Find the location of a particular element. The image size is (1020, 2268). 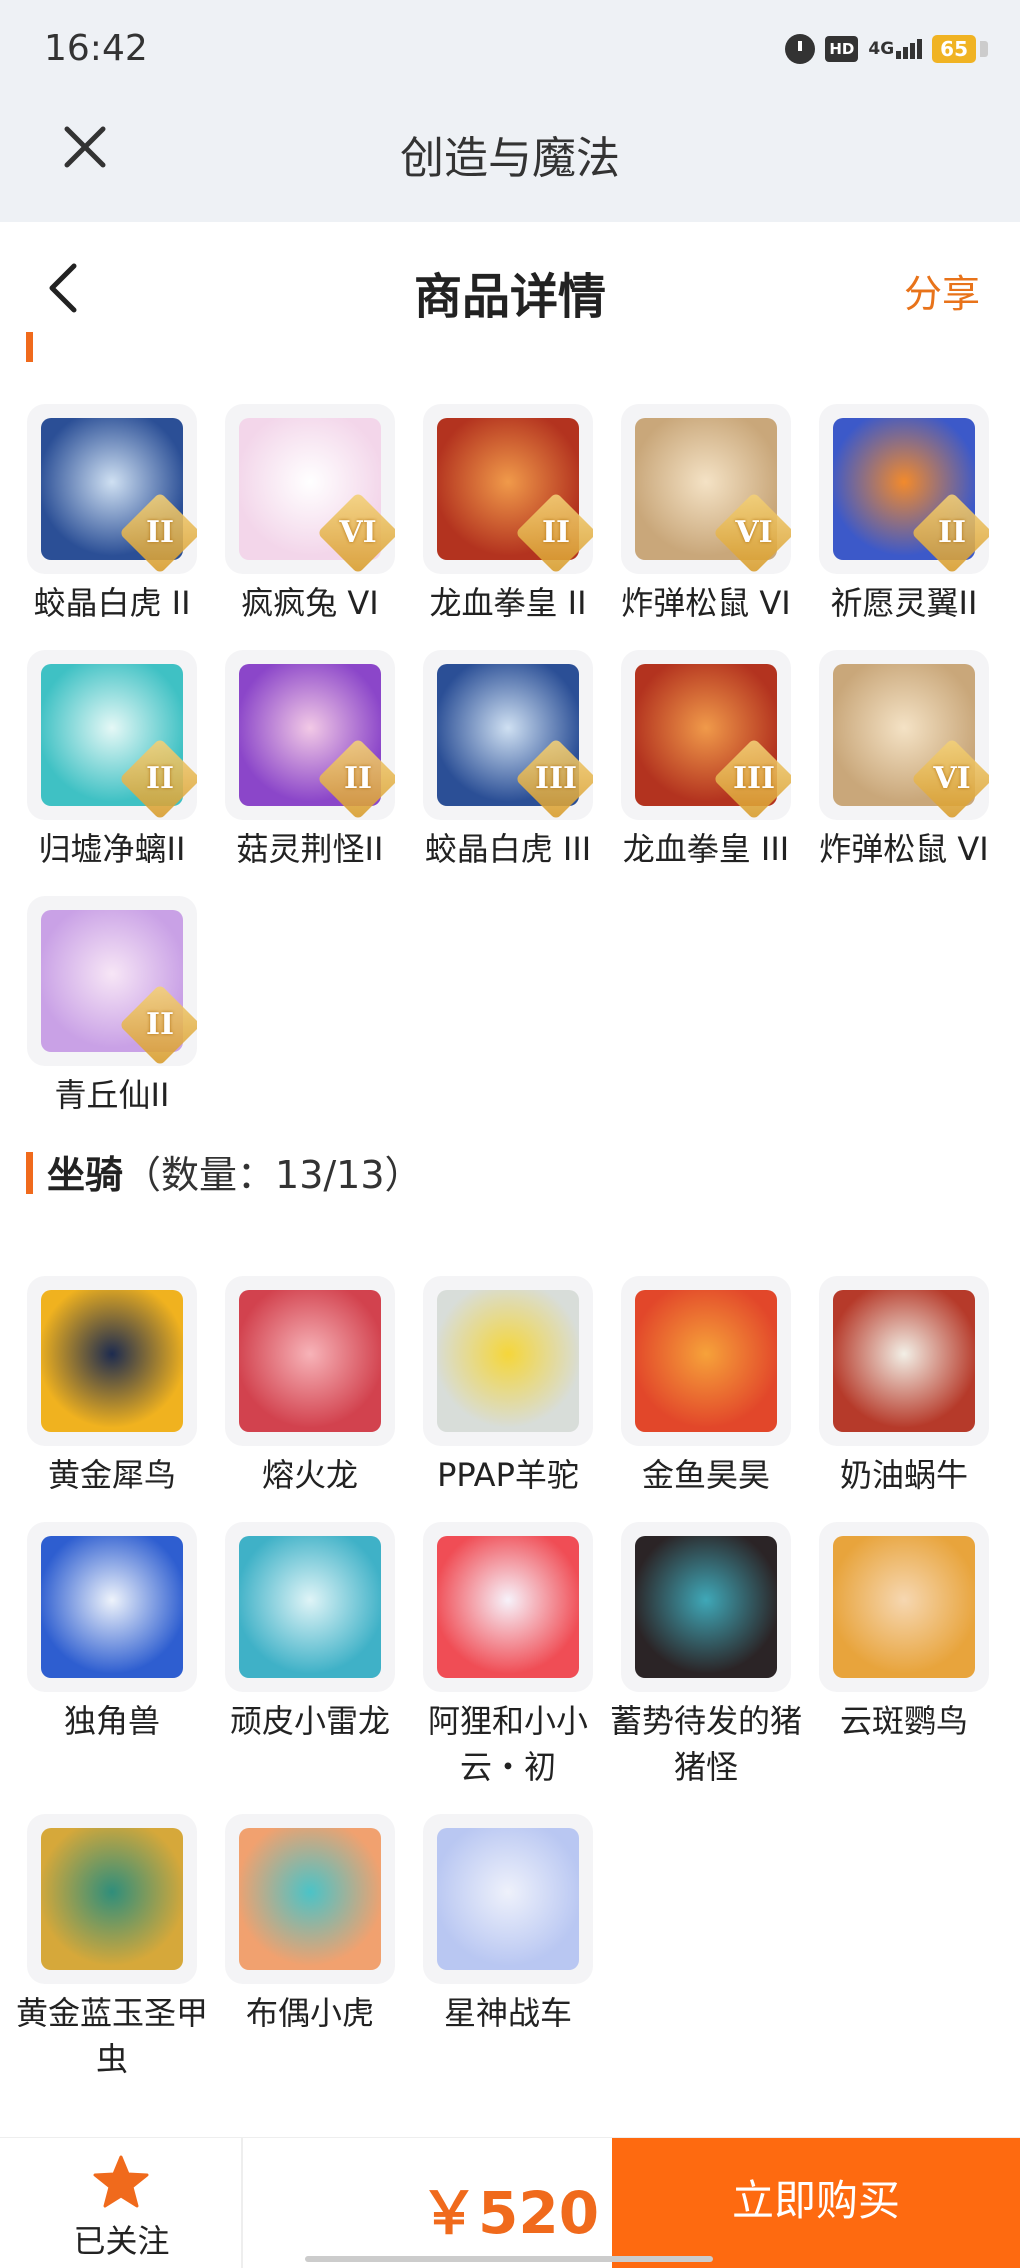

app-title: 创造与魔法 is located at coordinates (510, 158).